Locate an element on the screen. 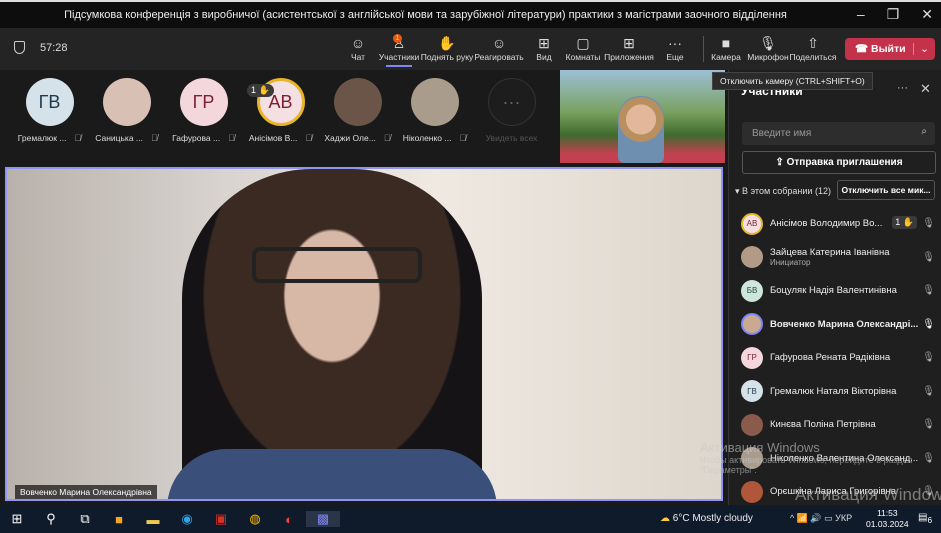  shield-icon is located at coordinates (19, 47).